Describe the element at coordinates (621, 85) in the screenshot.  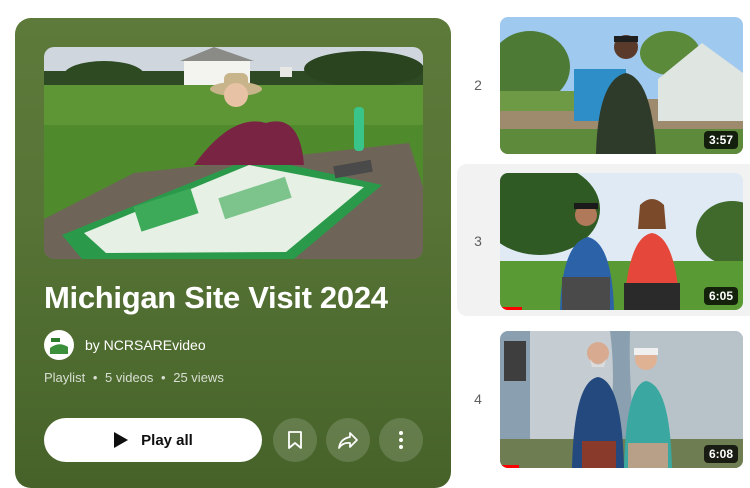
I see `video-thumbnail: 3:57` at that location.